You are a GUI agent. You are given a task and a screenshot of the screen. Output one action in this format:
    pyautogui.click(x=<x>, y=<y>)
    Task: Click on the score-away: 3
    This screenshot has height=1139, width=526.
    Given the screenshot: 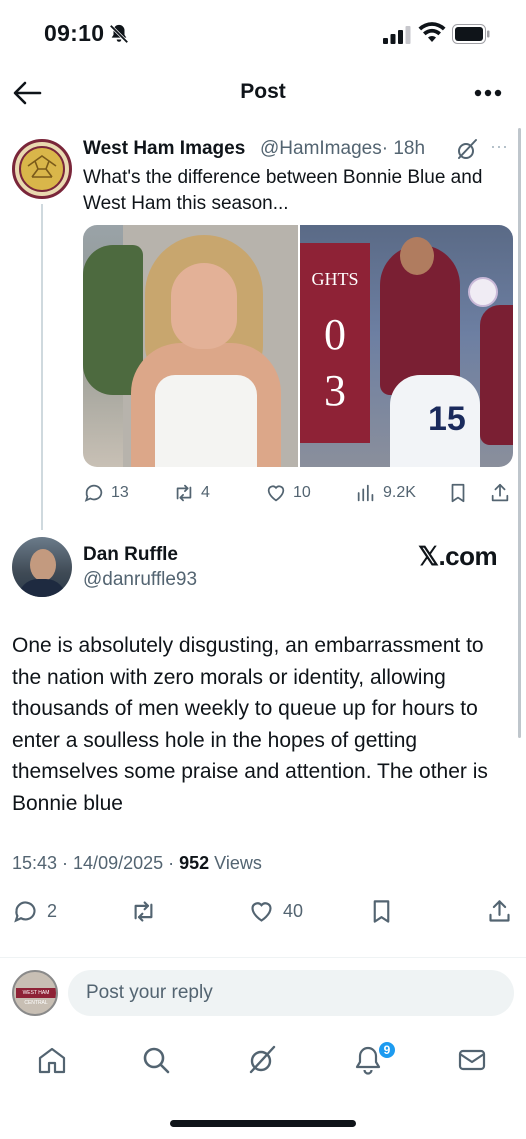 What is the action you would take?
    pyautogui.click(x=335, y=390)
    